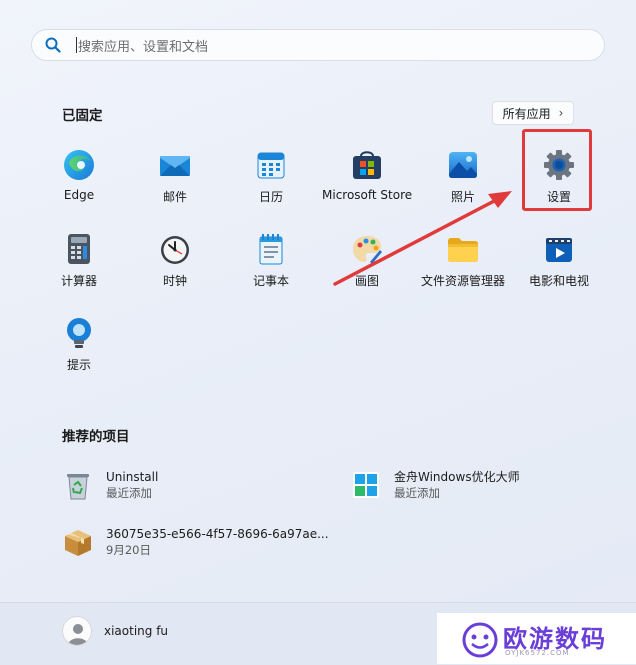 This screenshot has width=636, height=665. What do you see at coordinates (435, 485) in the screenshot?
I see `recommended-item-jinzhou-optimizer: 金舟Windows优化大师 最近添加` at bounding box center [435, 485].